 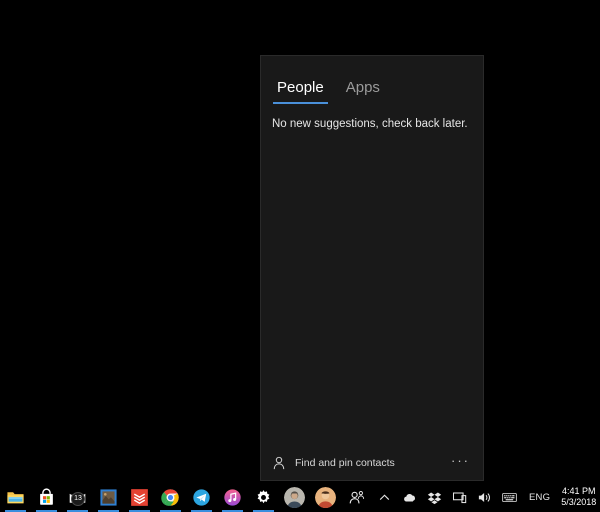 I want to click on show-hidden-icons-button, so click(x=384, y=497).